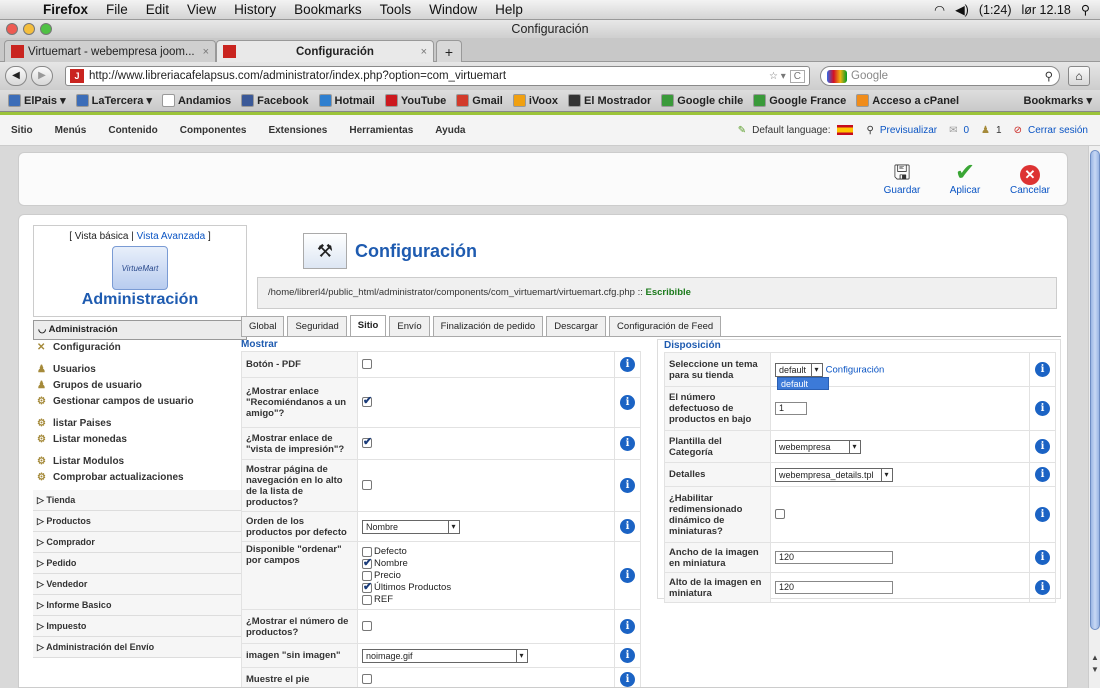  Describe the element at coordinates (201, 9) in the screenshot. I see `menu-view: View` at that location.